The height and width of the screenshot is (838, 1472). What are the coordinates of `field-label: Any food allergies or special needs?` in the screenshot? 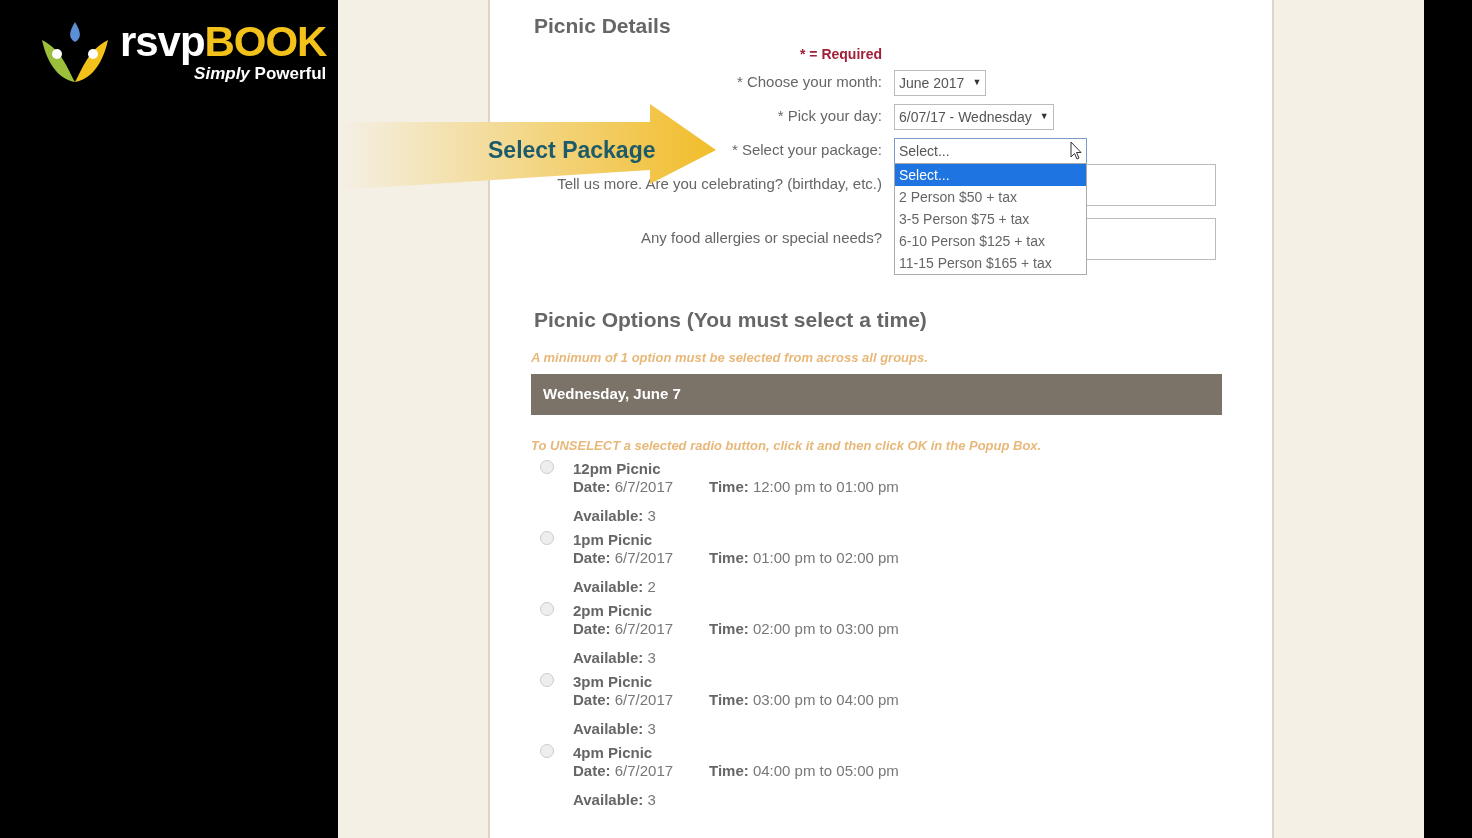 It's located at (761, 237).